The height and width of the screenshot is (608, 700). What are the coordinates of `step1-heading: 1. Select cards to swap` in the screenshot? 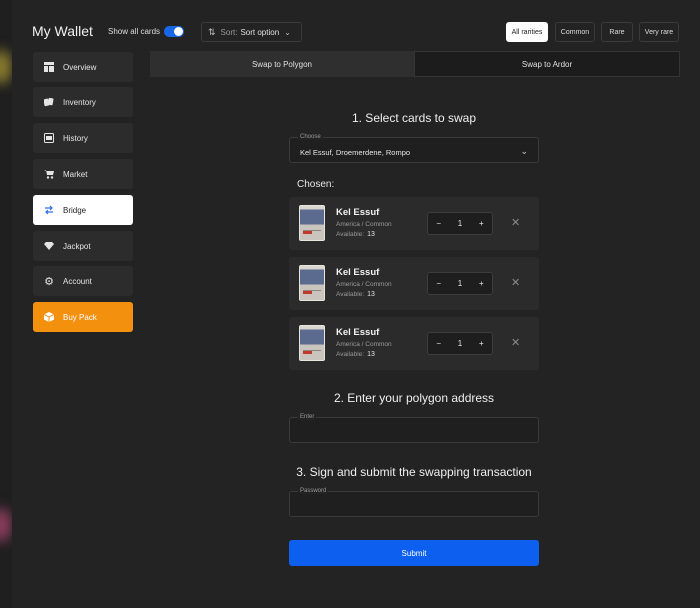 It's located at (414, 118).